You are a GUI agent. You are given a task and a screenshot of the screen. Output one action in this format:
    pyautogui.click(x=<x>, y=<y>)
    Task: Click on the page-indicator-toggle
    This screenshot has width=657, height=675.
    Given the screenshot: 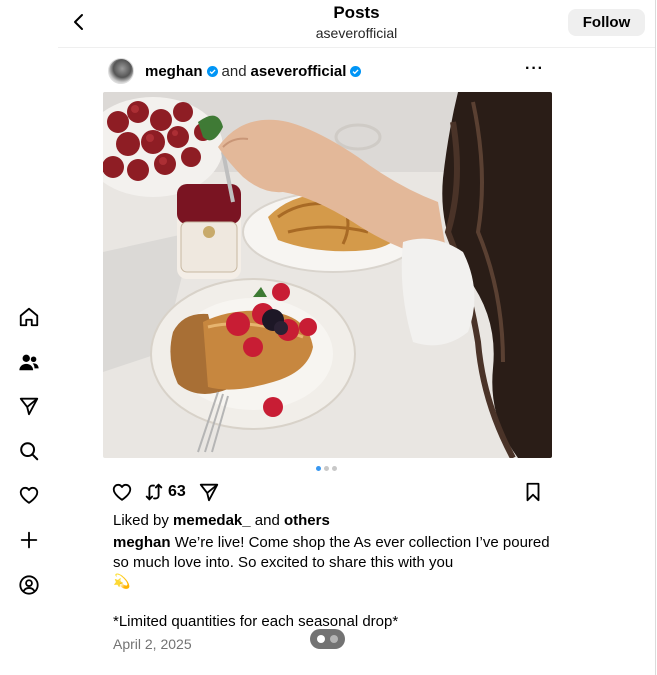 What is the action you would take?
    pyautogui.click(x=327, y=639)
    